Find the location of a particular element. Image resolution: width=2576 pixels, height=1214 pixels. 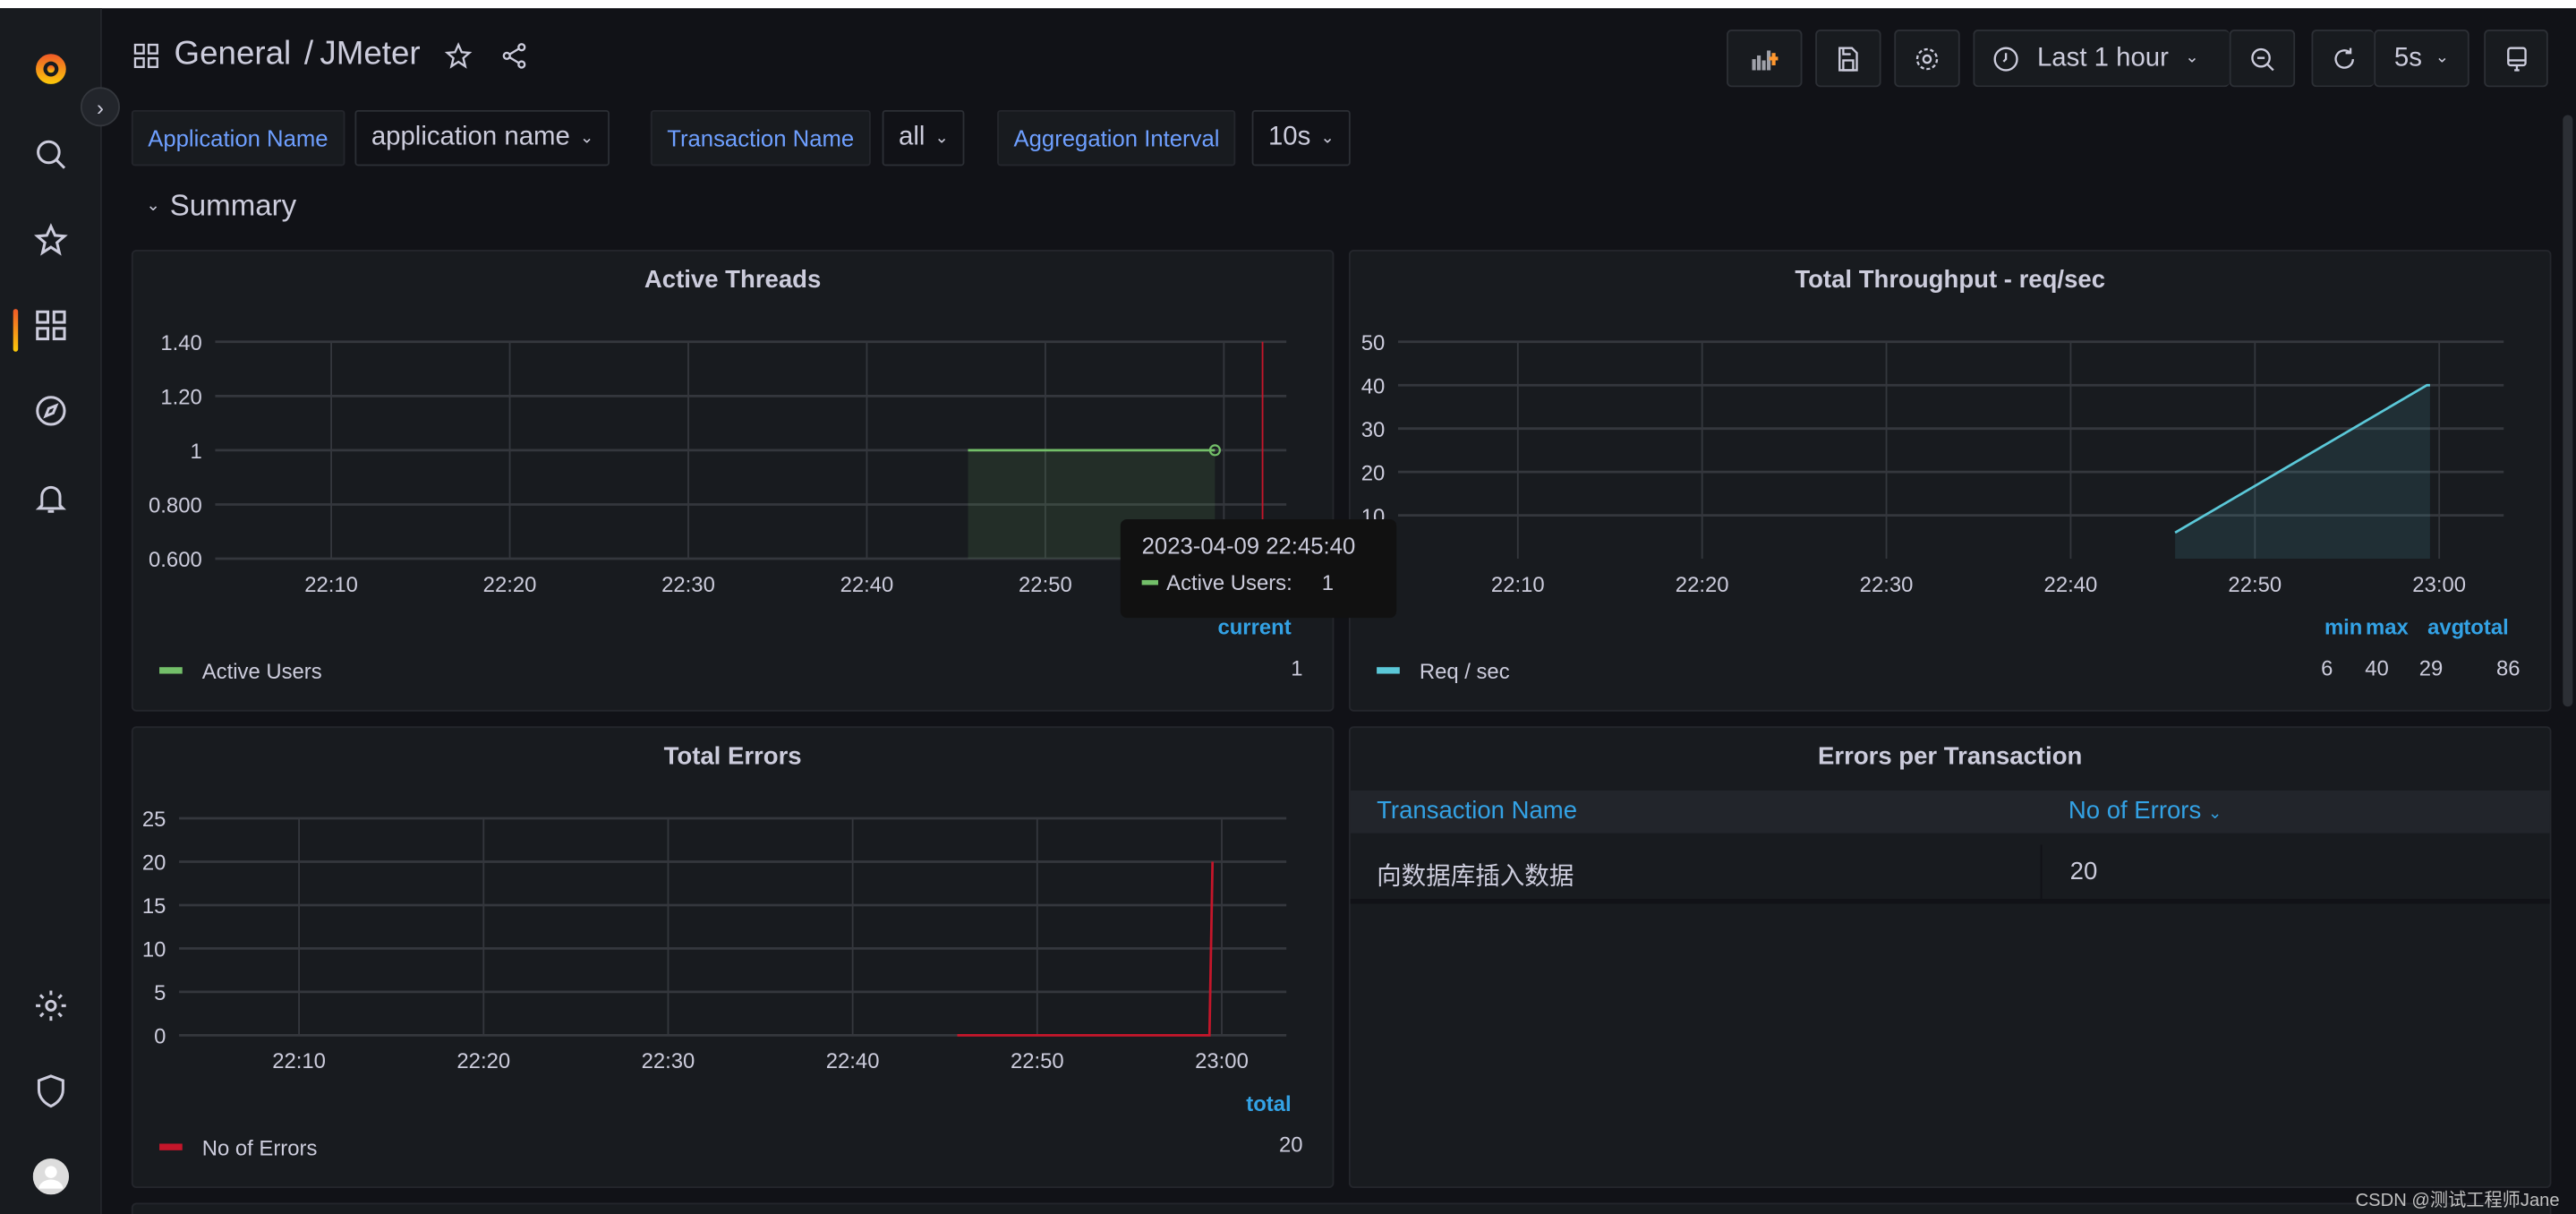

legend-label: Req / sec is located at coordinates (1464, 670).